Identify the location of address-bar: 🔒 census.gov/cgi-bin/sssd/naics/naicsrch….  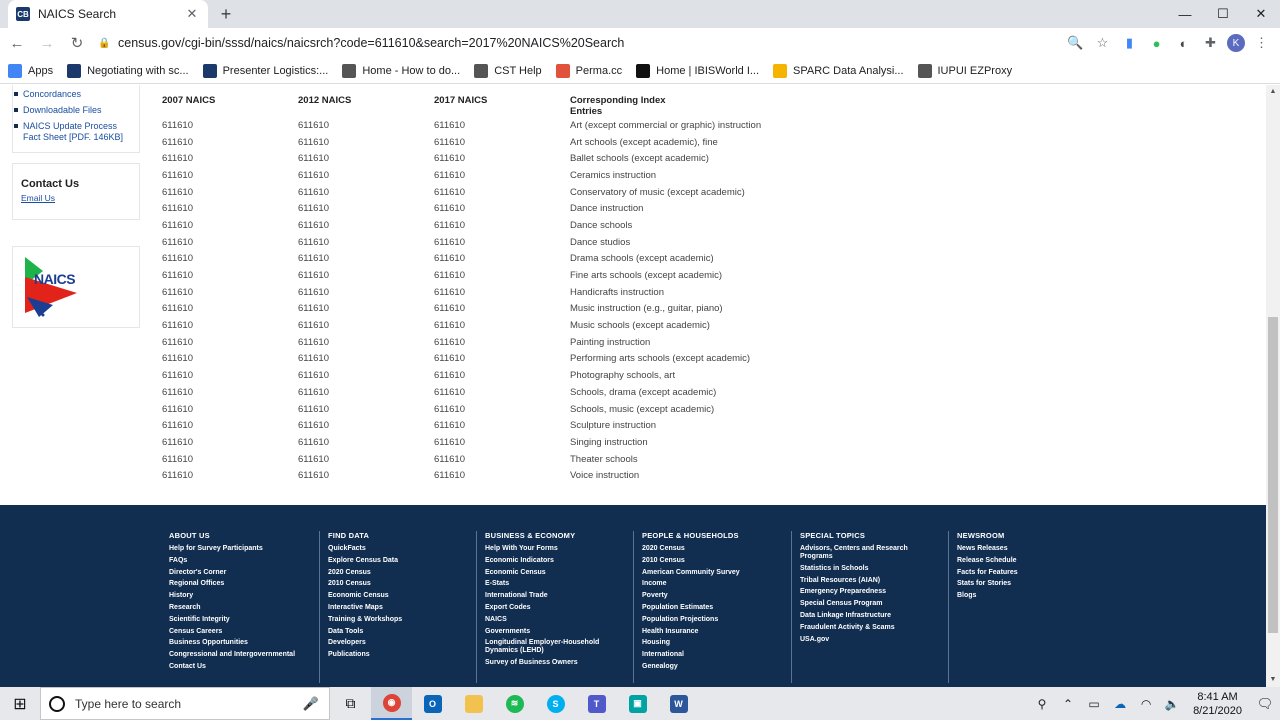
(598, 43).